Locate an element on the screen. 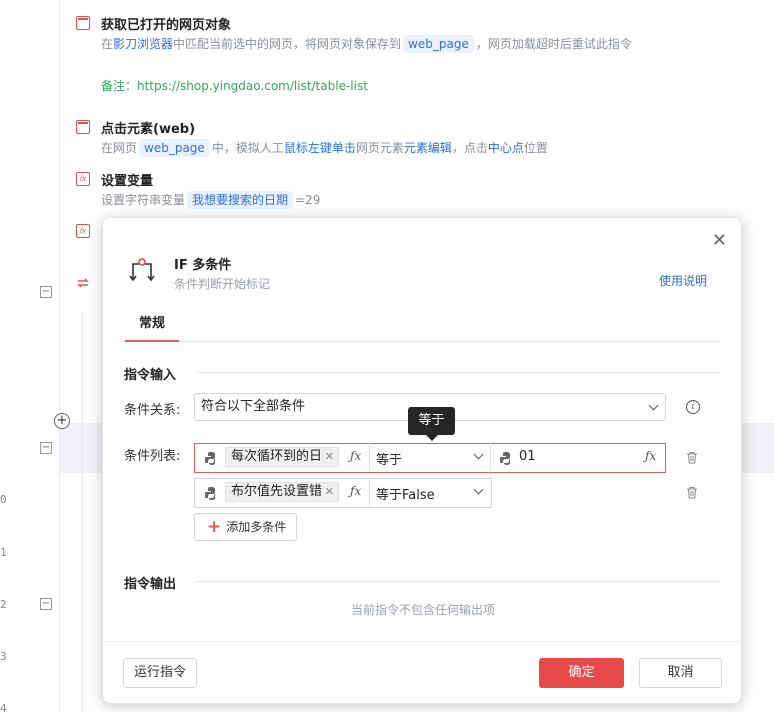  desc-text: ，点击 is located at coordinates (469, 148).